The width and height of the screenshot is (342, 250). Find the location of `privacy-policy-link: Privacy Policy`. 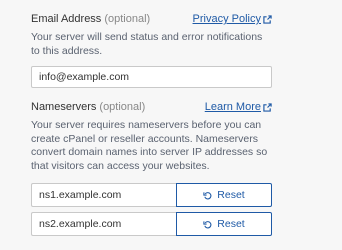

privacy-policy-link: Privacy Policy is located at coordinates (232, 19).